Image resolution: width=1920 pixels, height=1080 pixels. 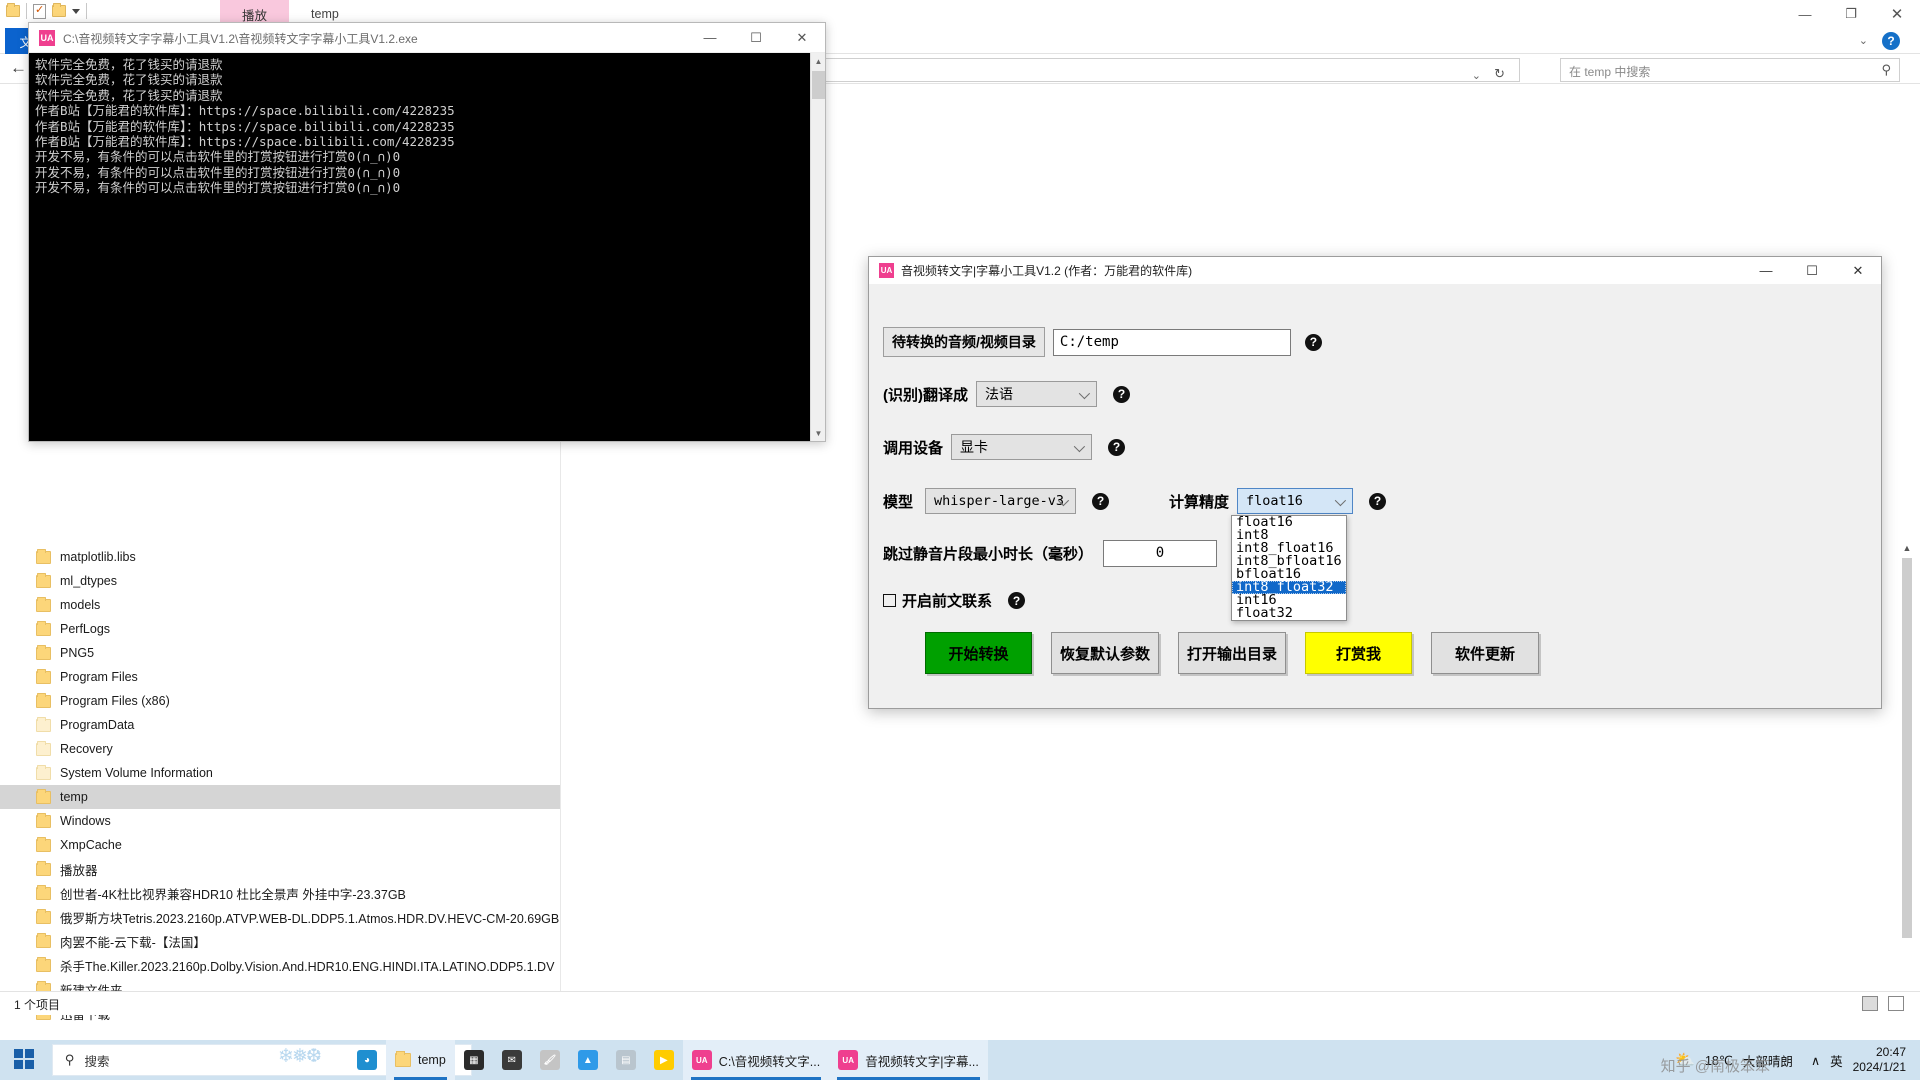 I want to click on customize-caret-icon, so click(x=76, y=11).